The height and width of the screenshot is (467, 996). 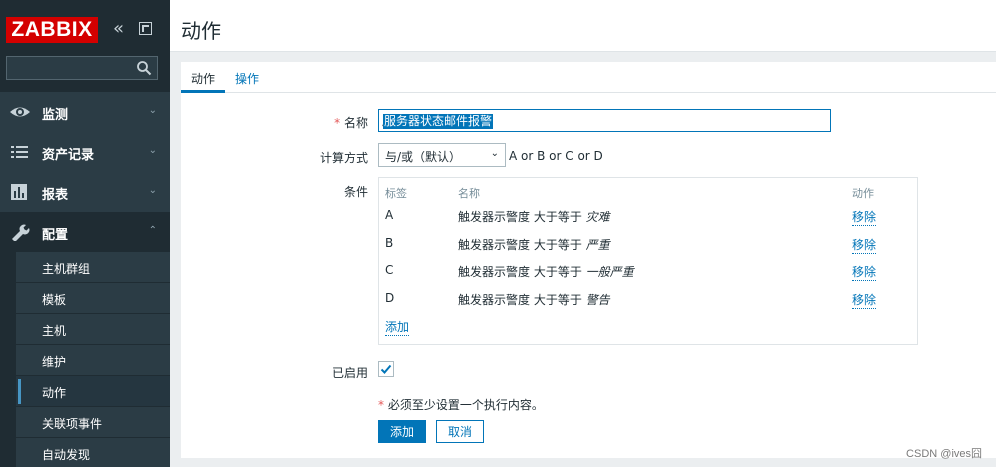 I want to click on menu-item-monitoring: 监测 ⌄, so click(x=85, y=112).